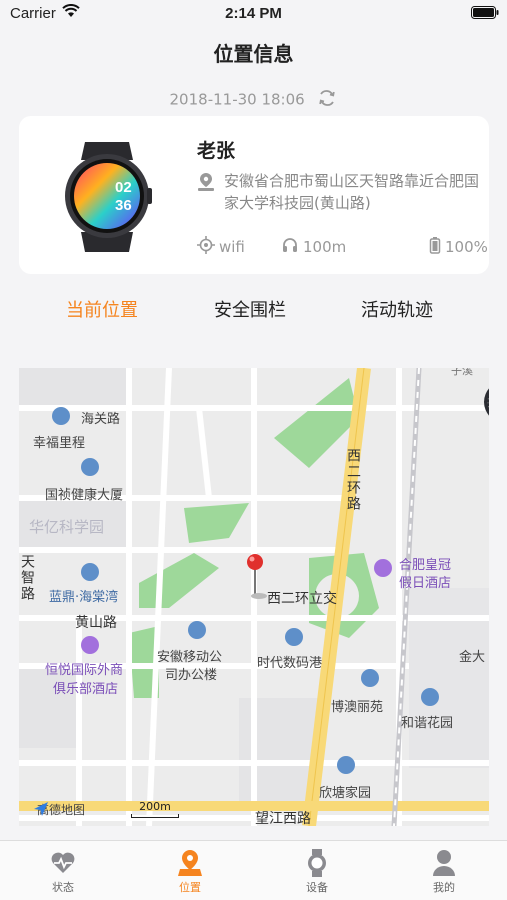  What do you see at coordinates (190, 657) in the screenshot?
I see `map-label-anhui-mobile-1: 安徽移动公` at bounding box center [190, 657].